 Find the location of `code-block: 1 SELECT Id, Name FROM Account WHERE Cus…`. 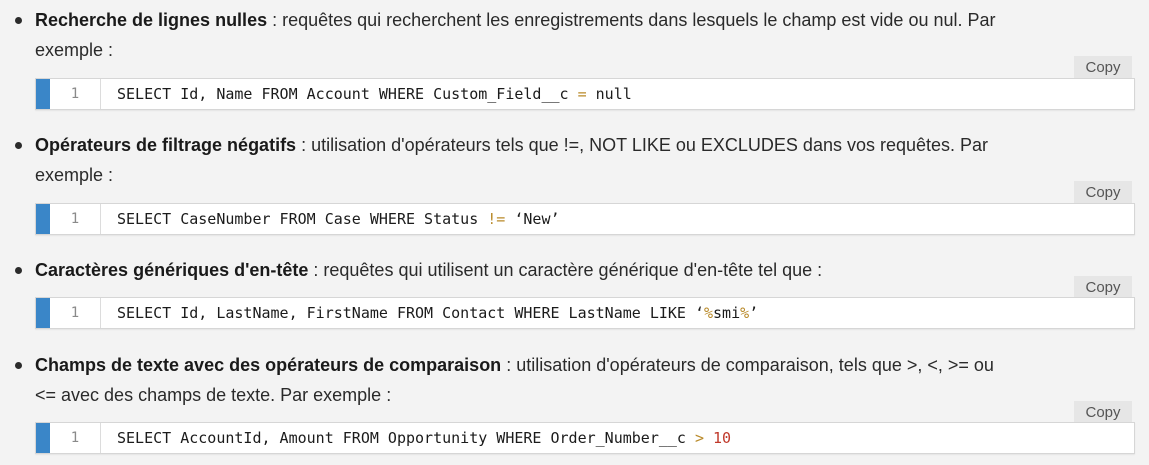

code-block: 1 SELECT Id, Name FROM Account WHERE Cus… is located at coordinates (585, 94).